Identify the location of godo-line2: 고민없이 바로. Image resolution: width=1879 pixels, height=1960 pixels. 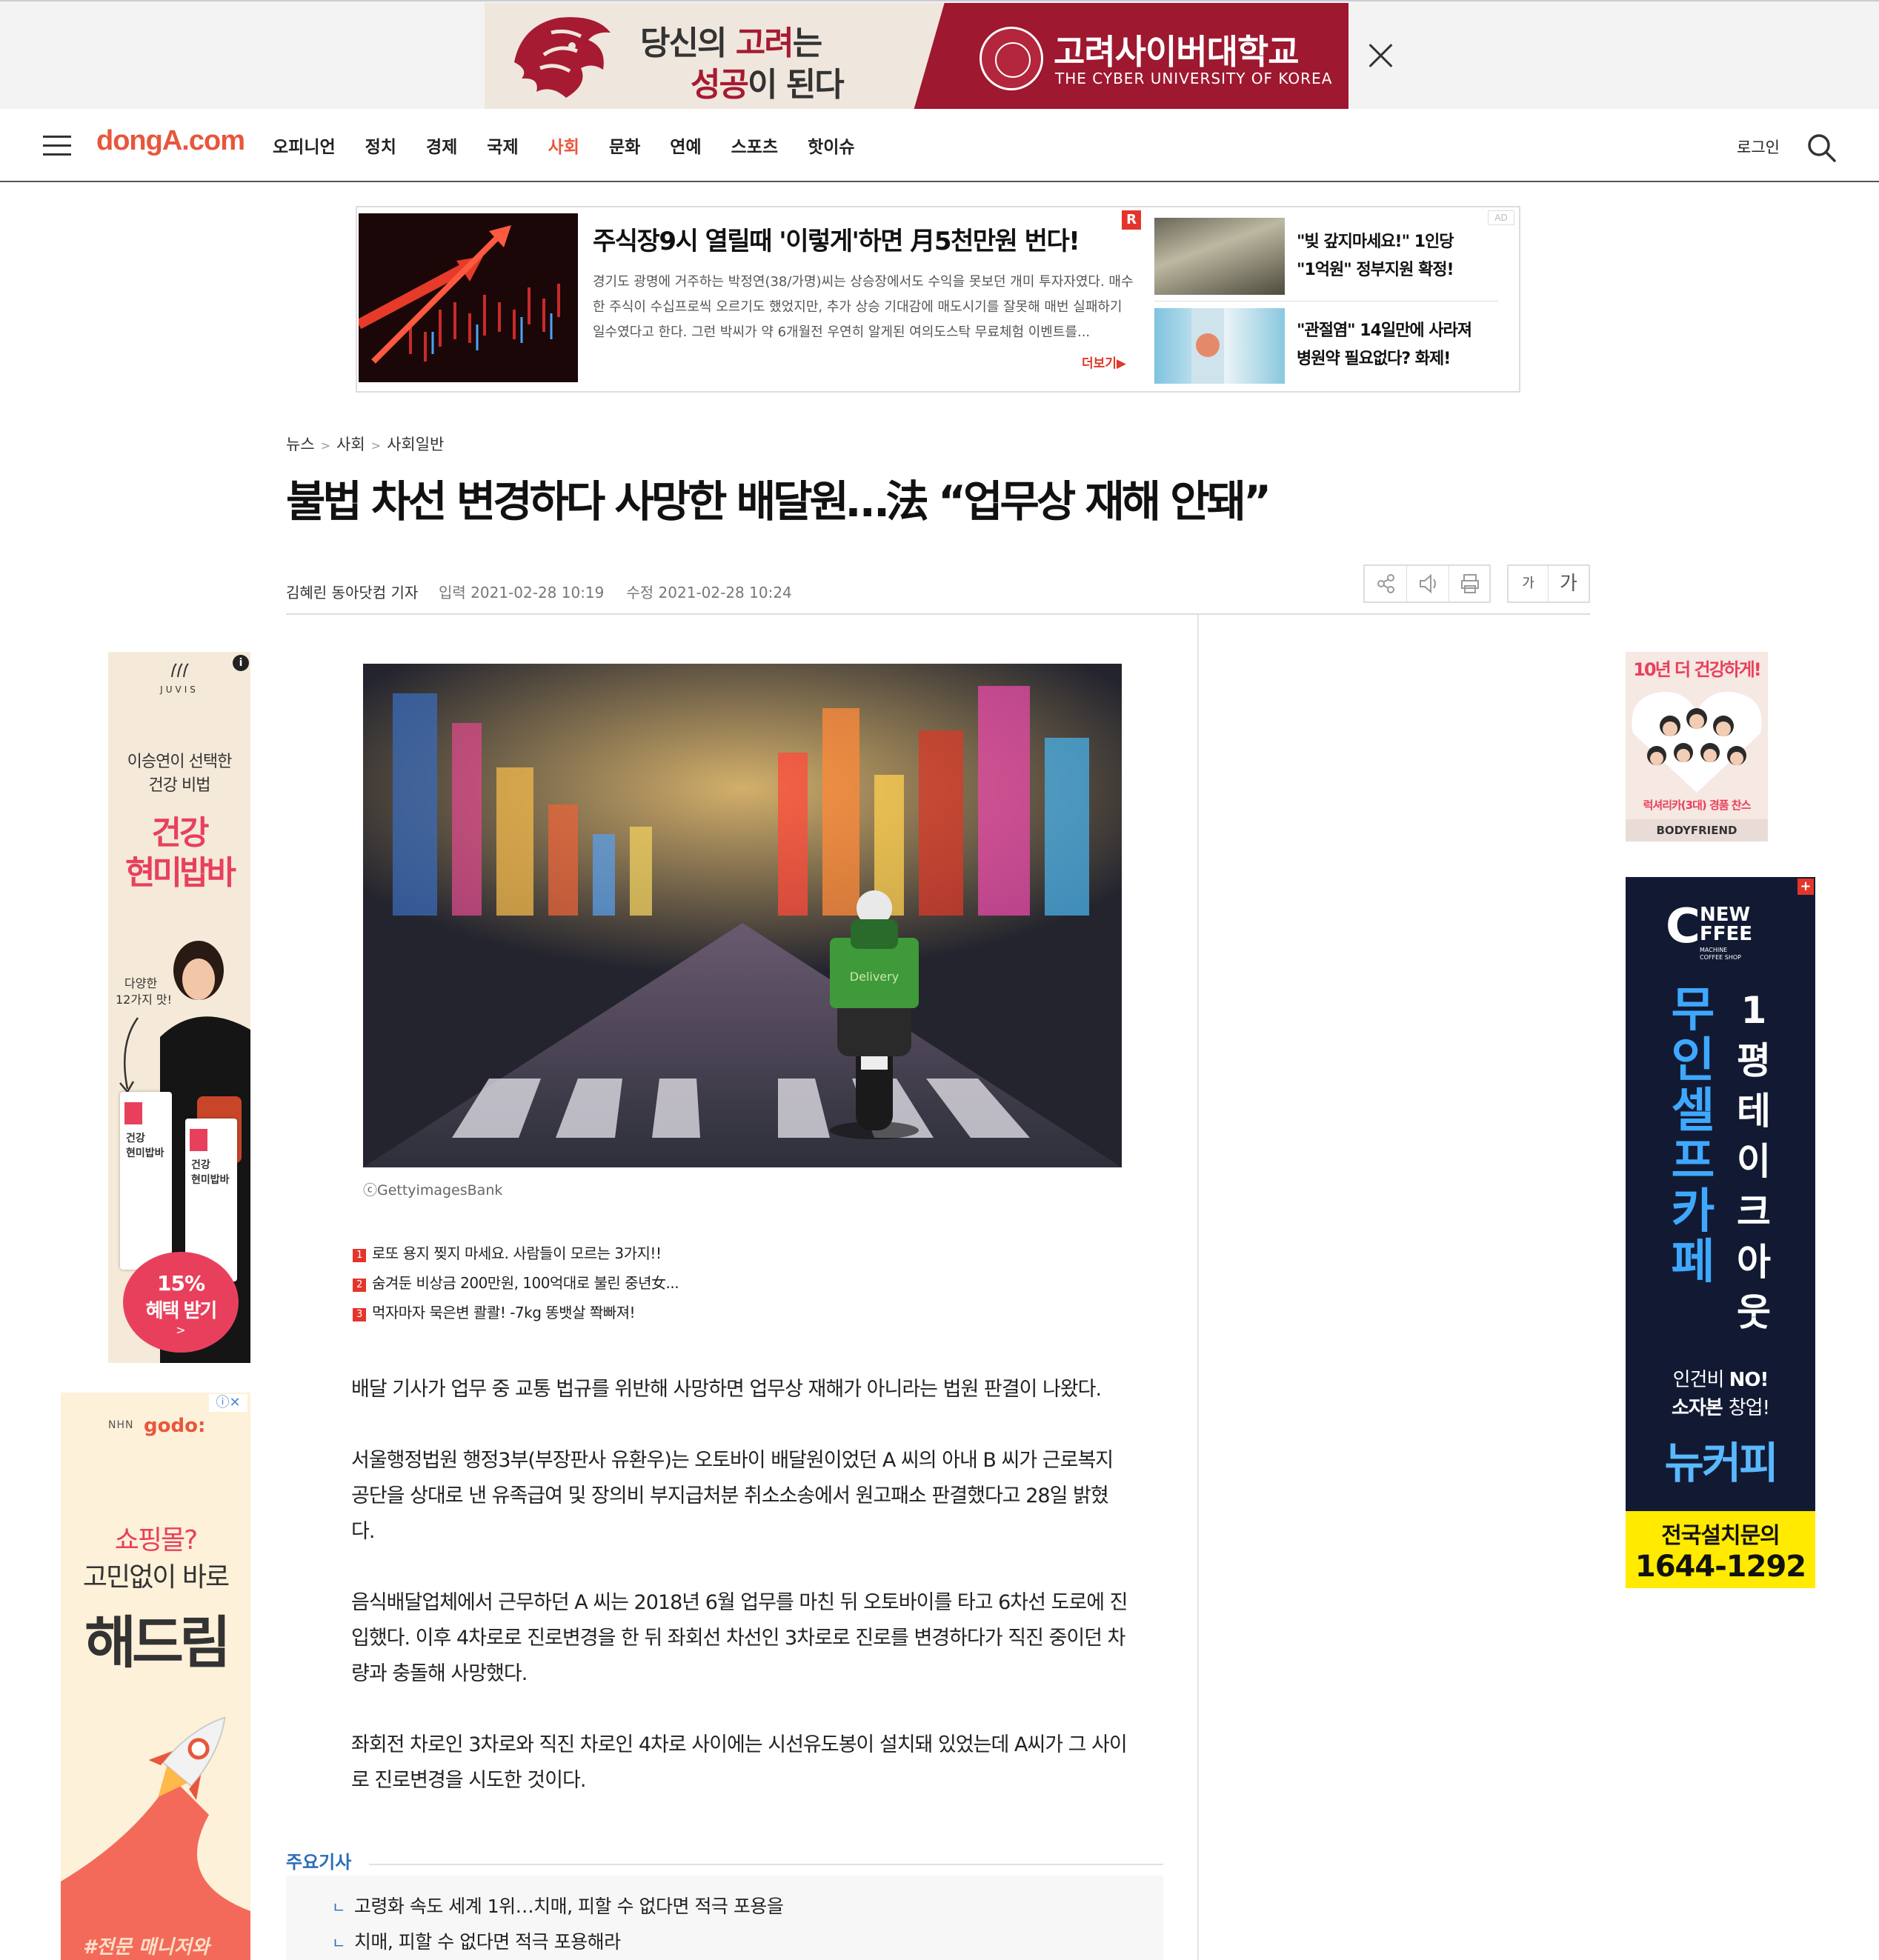
(156, 1577).